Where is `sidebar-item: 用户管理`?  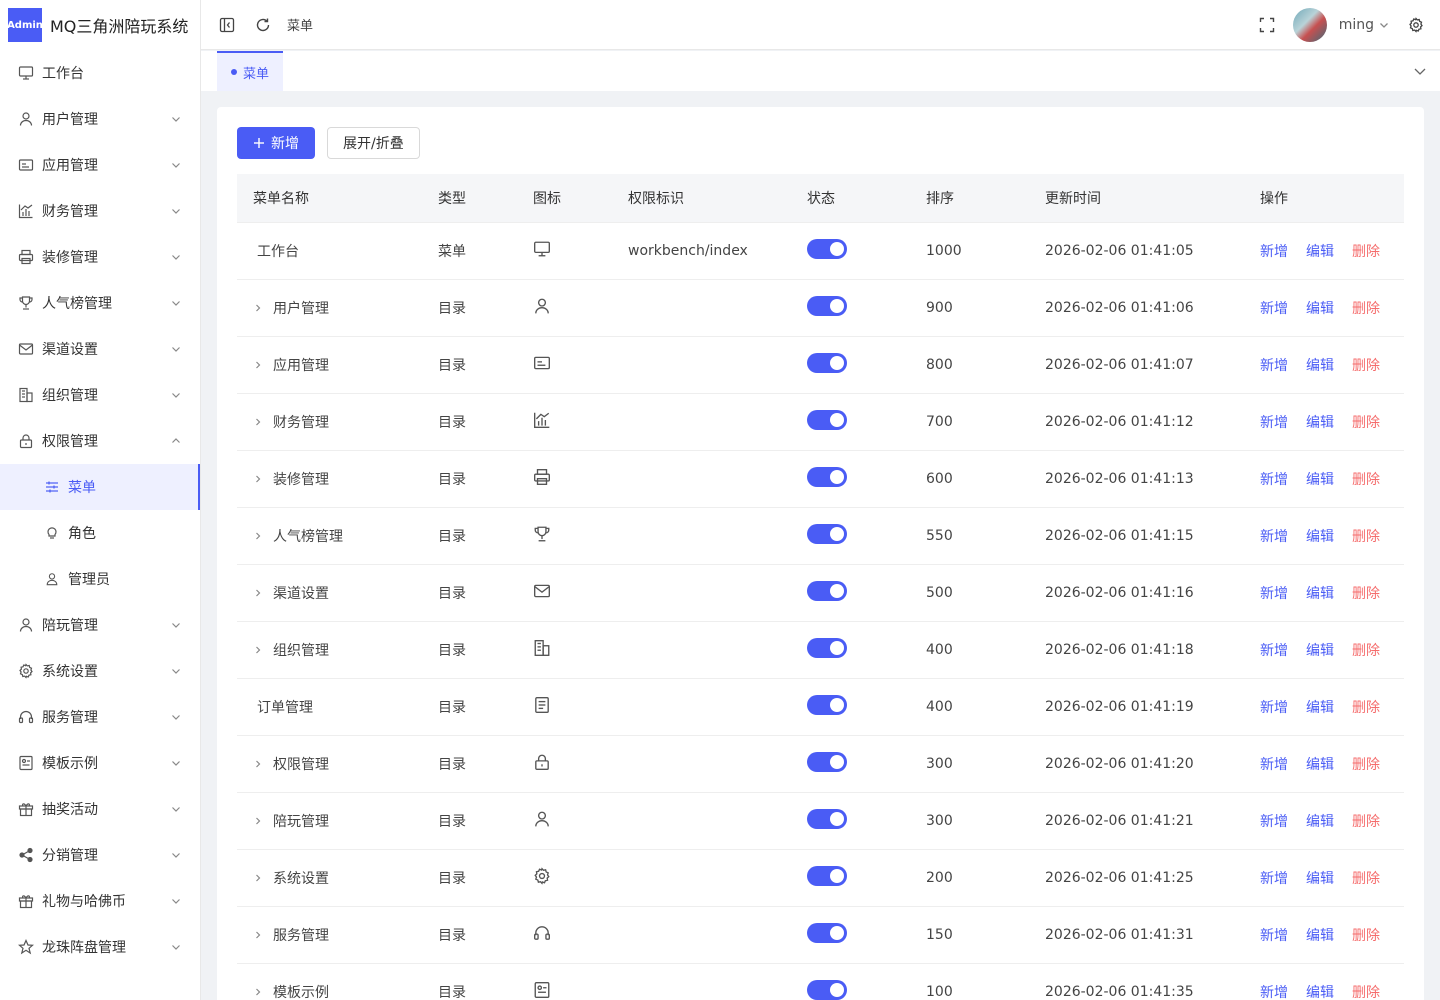
sidebar-item: 用户管理 is located at coordinates (100, 119).